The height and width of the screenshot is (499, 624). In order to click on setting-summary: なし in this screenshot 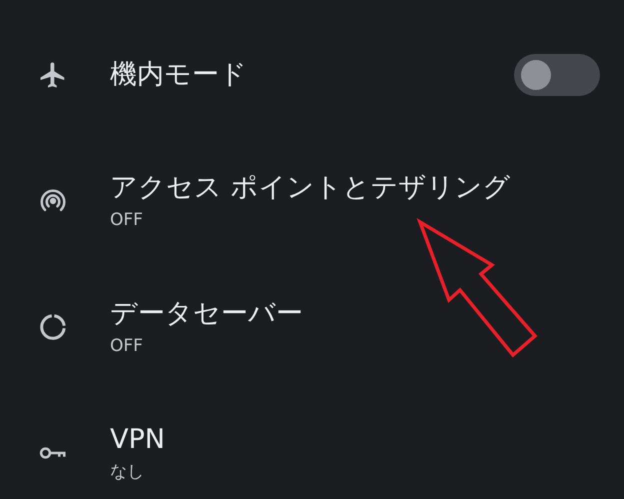, I will do `click(127, 473)`.